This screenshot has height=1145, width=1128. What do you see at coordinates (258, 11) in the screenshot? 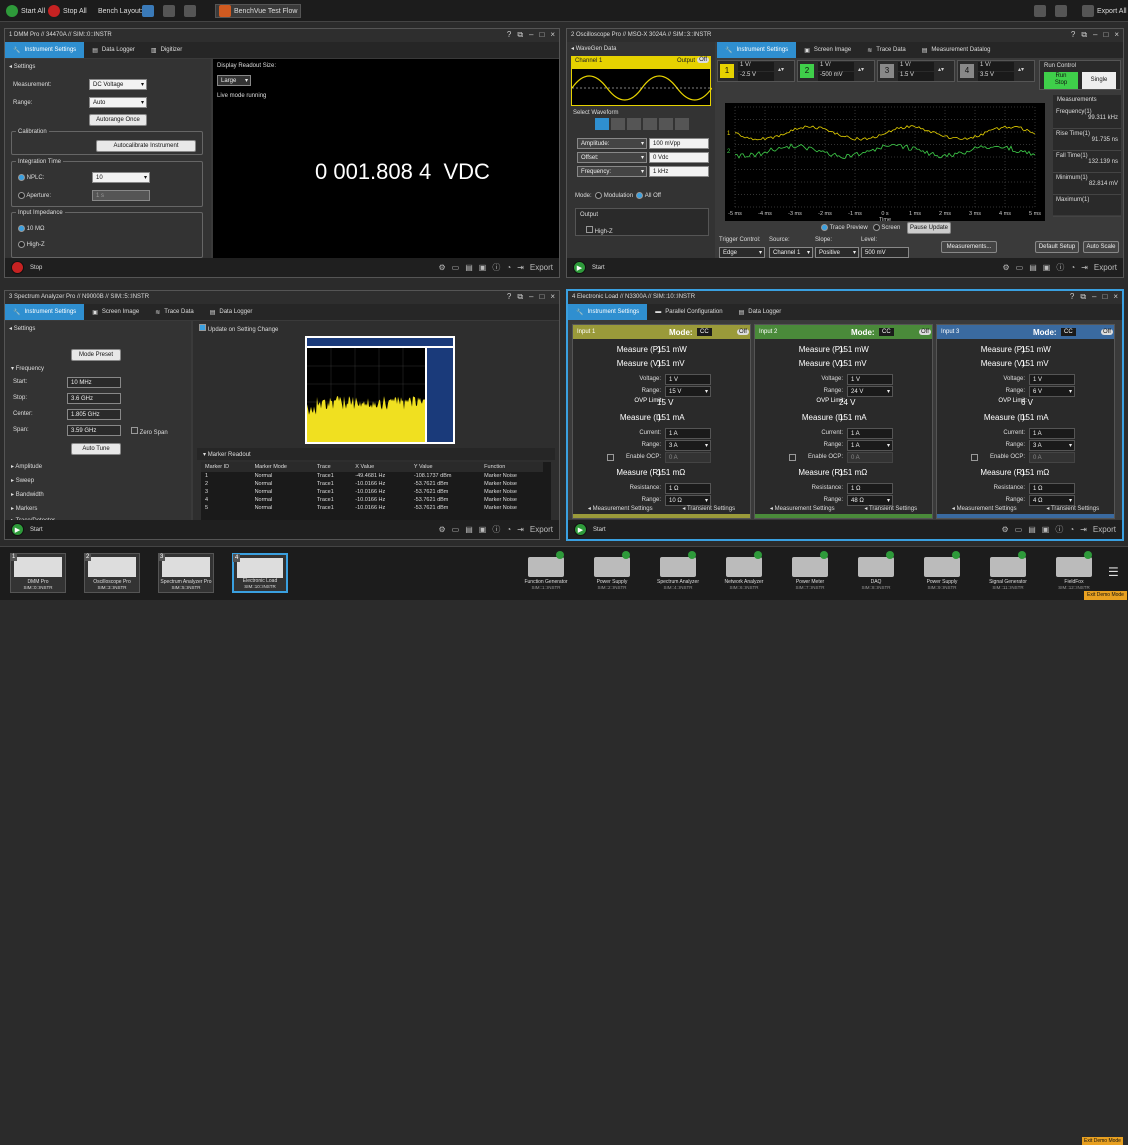
I see `test-flow-button: BenchVue Test Flow` at bounding box center [258, 11].